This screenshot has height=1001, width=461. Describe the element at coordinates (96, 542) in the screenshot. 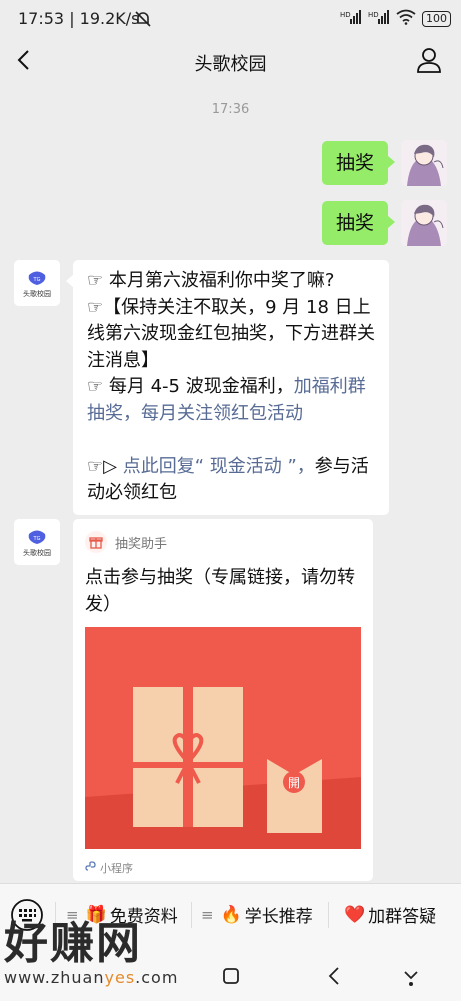

I see `gift-icon` at that location.